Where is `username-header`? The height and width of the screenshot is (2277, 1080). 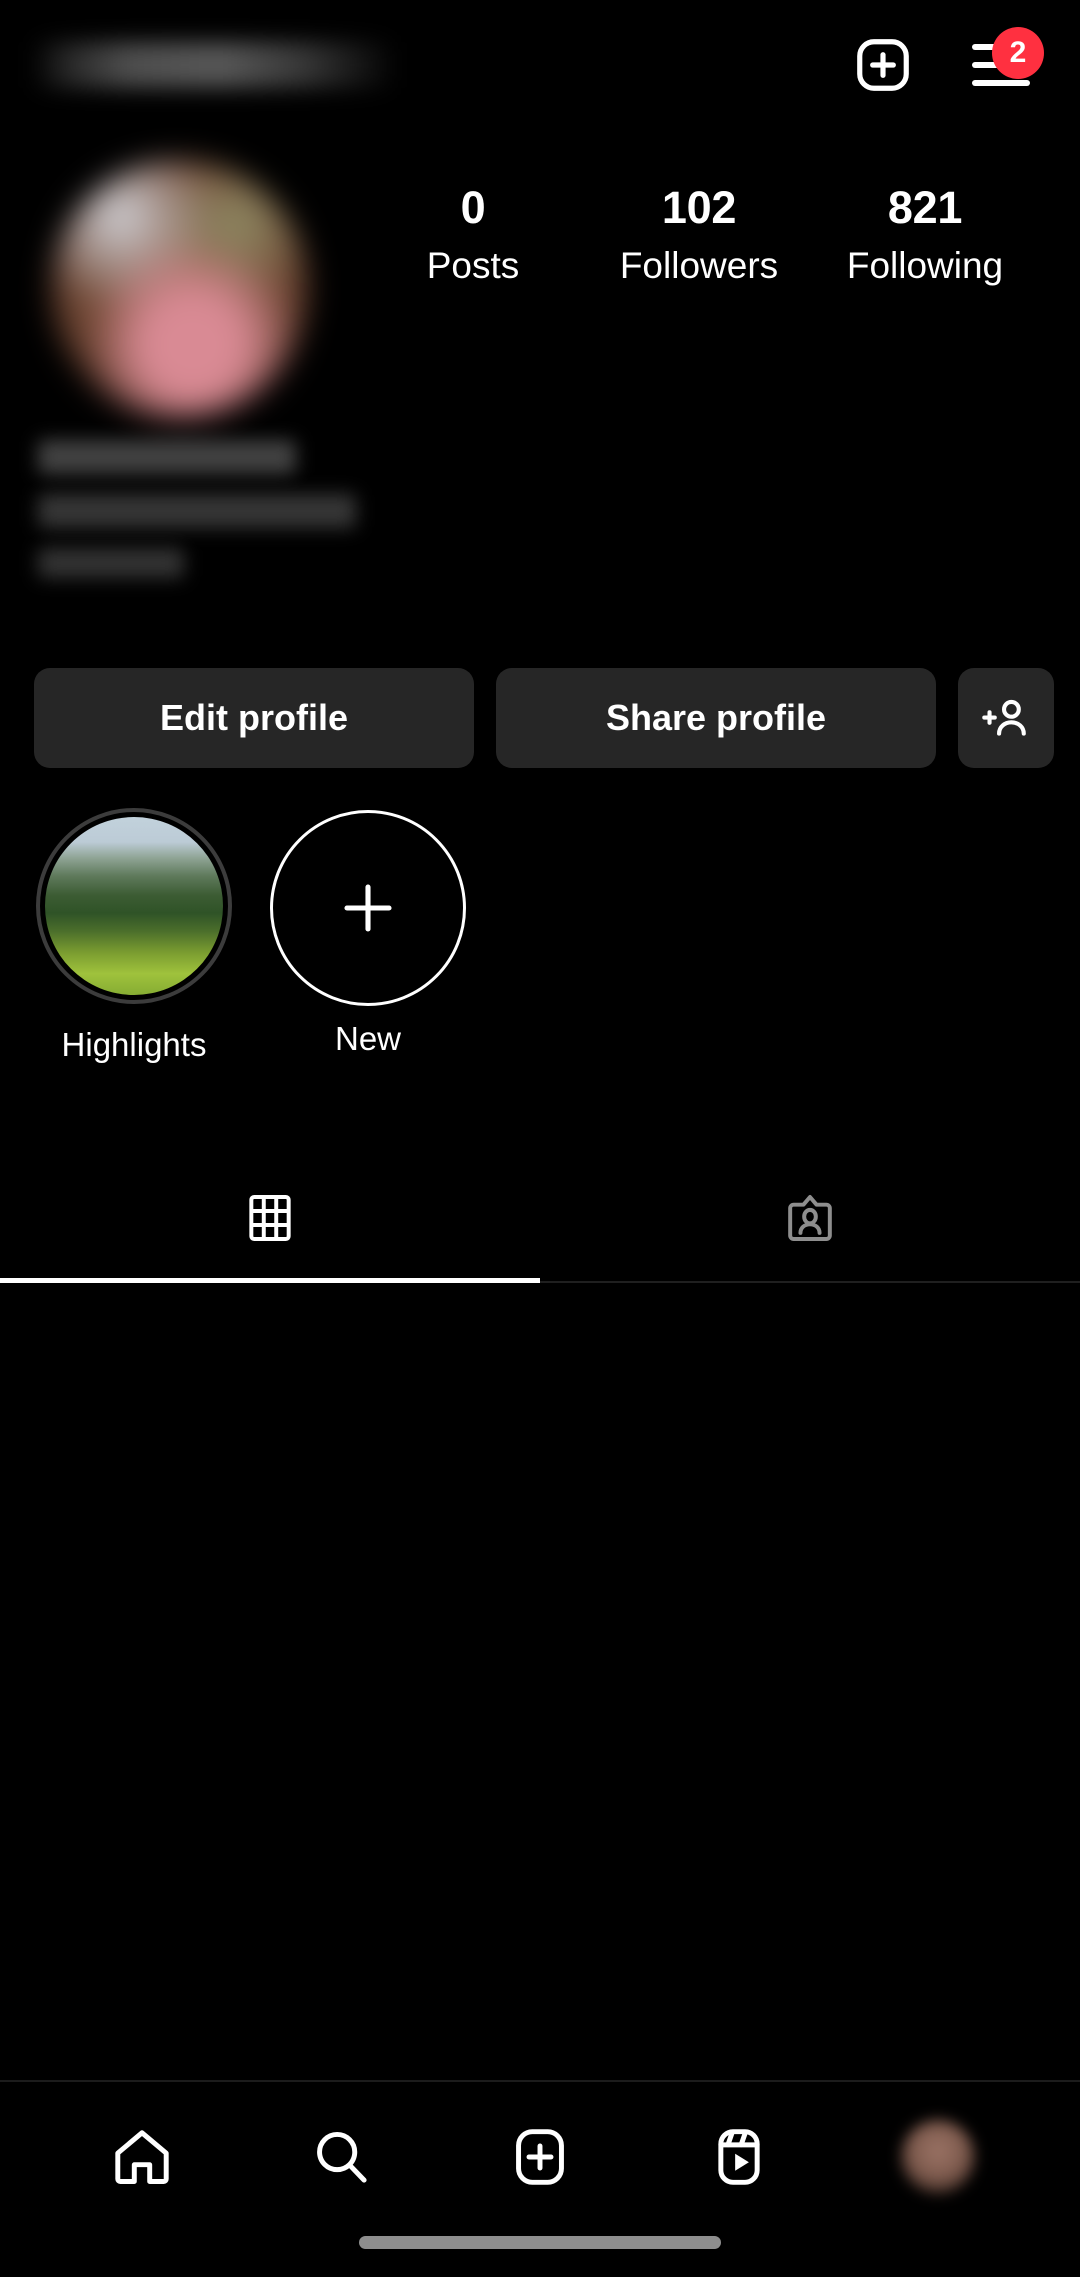 username-header is located at coordinates (443, 65).